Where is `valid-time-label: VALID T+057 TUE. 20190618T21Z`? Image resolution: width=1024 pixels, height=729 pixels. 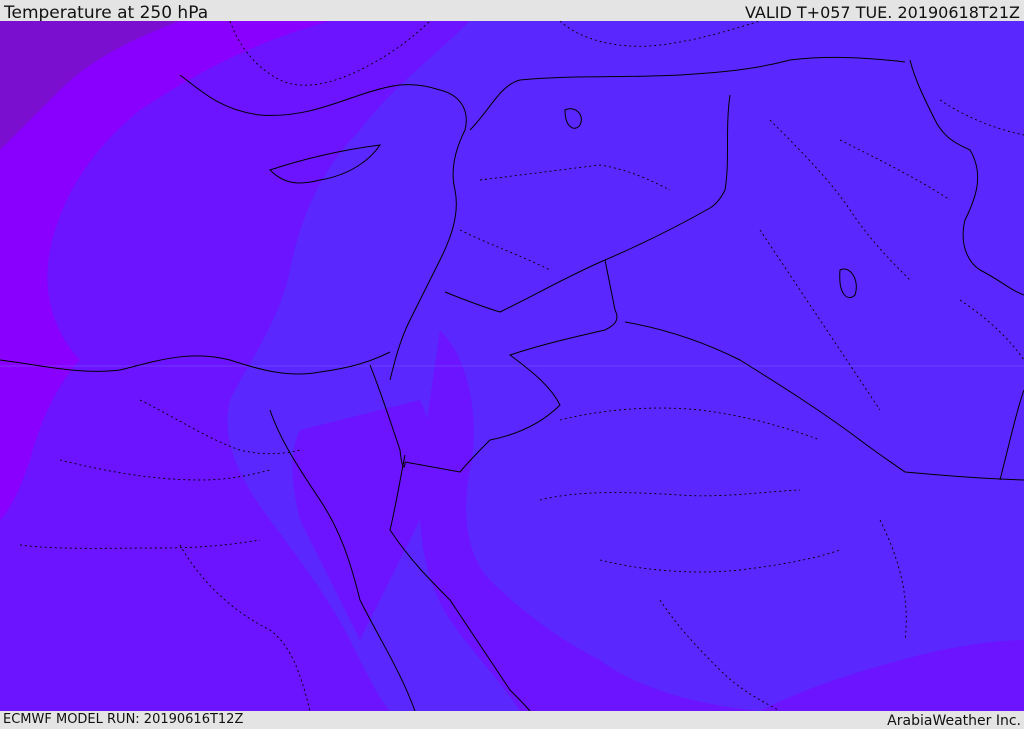 valid-time-label: VALID T+057 TUE. 20190618T21Z is located at coordinates (882, 12).